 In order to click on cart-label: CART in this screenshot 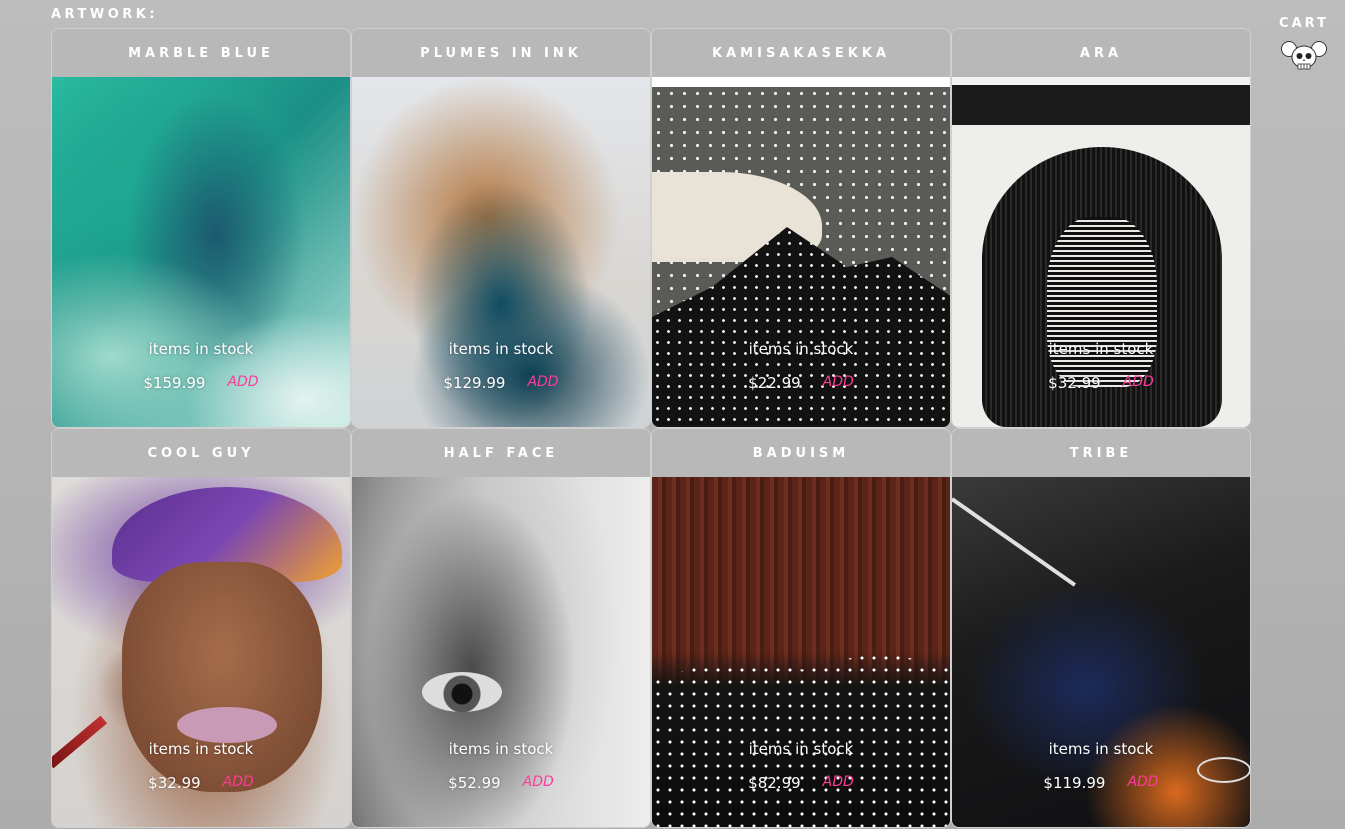, I will do `click(1304, 23)`.